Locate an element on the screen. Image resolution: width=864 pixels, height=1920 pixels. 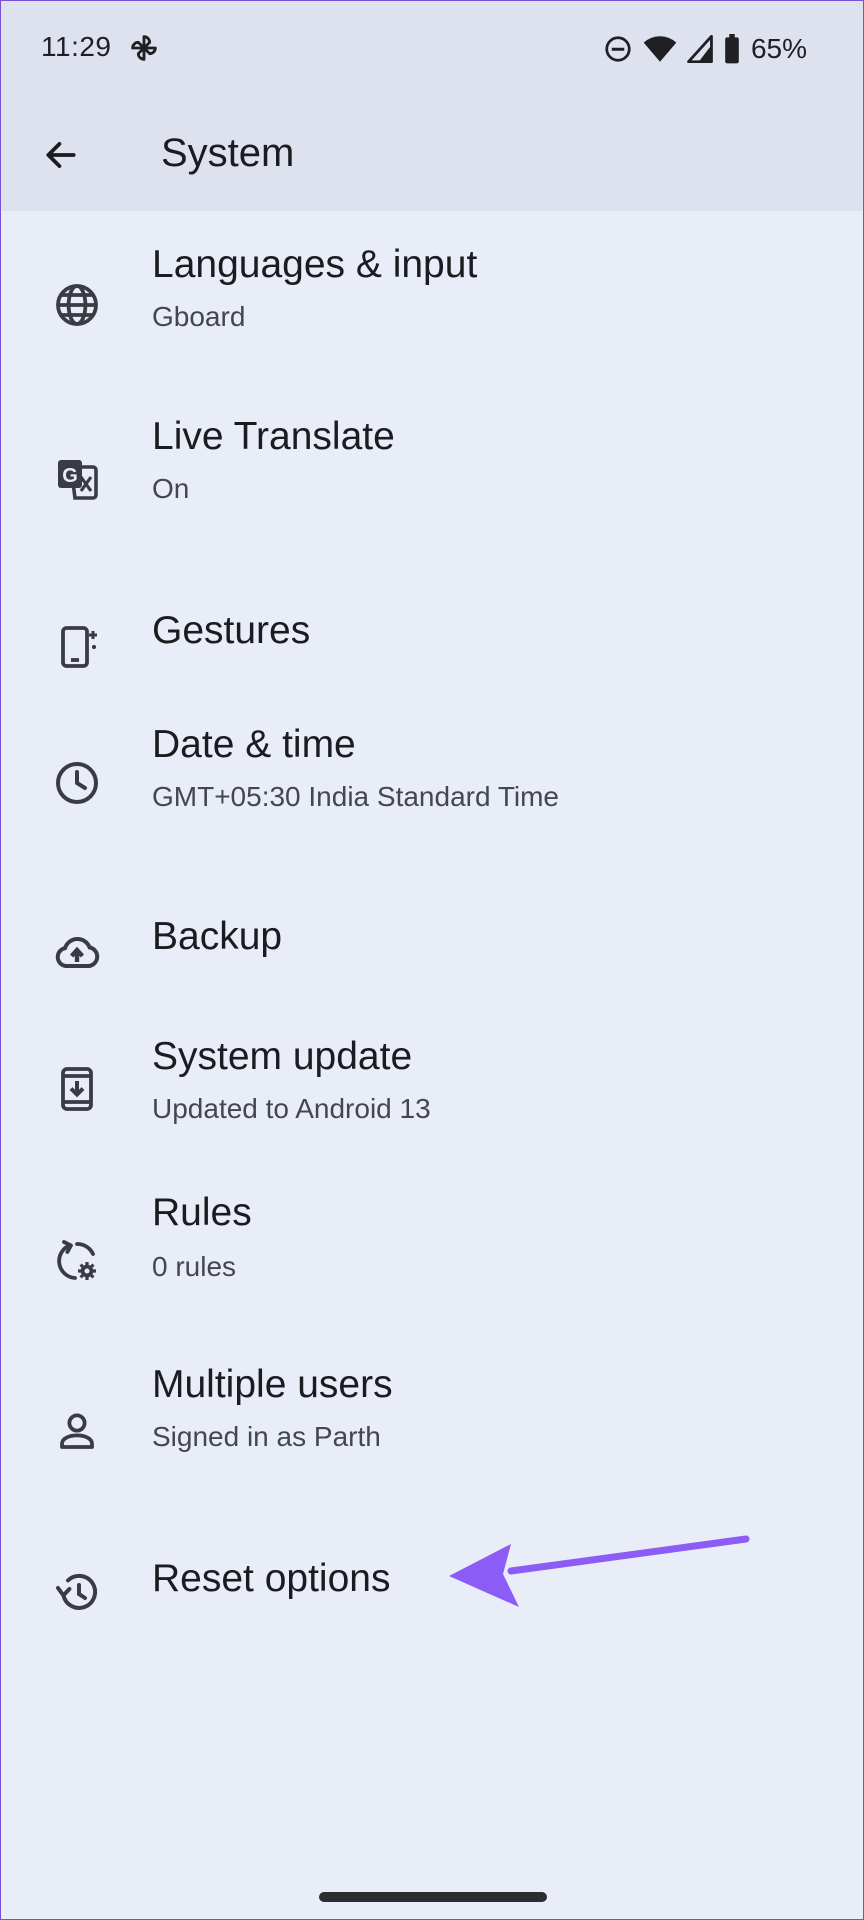
item-subtitle: Updated to Android 13 is located at coordinates (291, 1108).